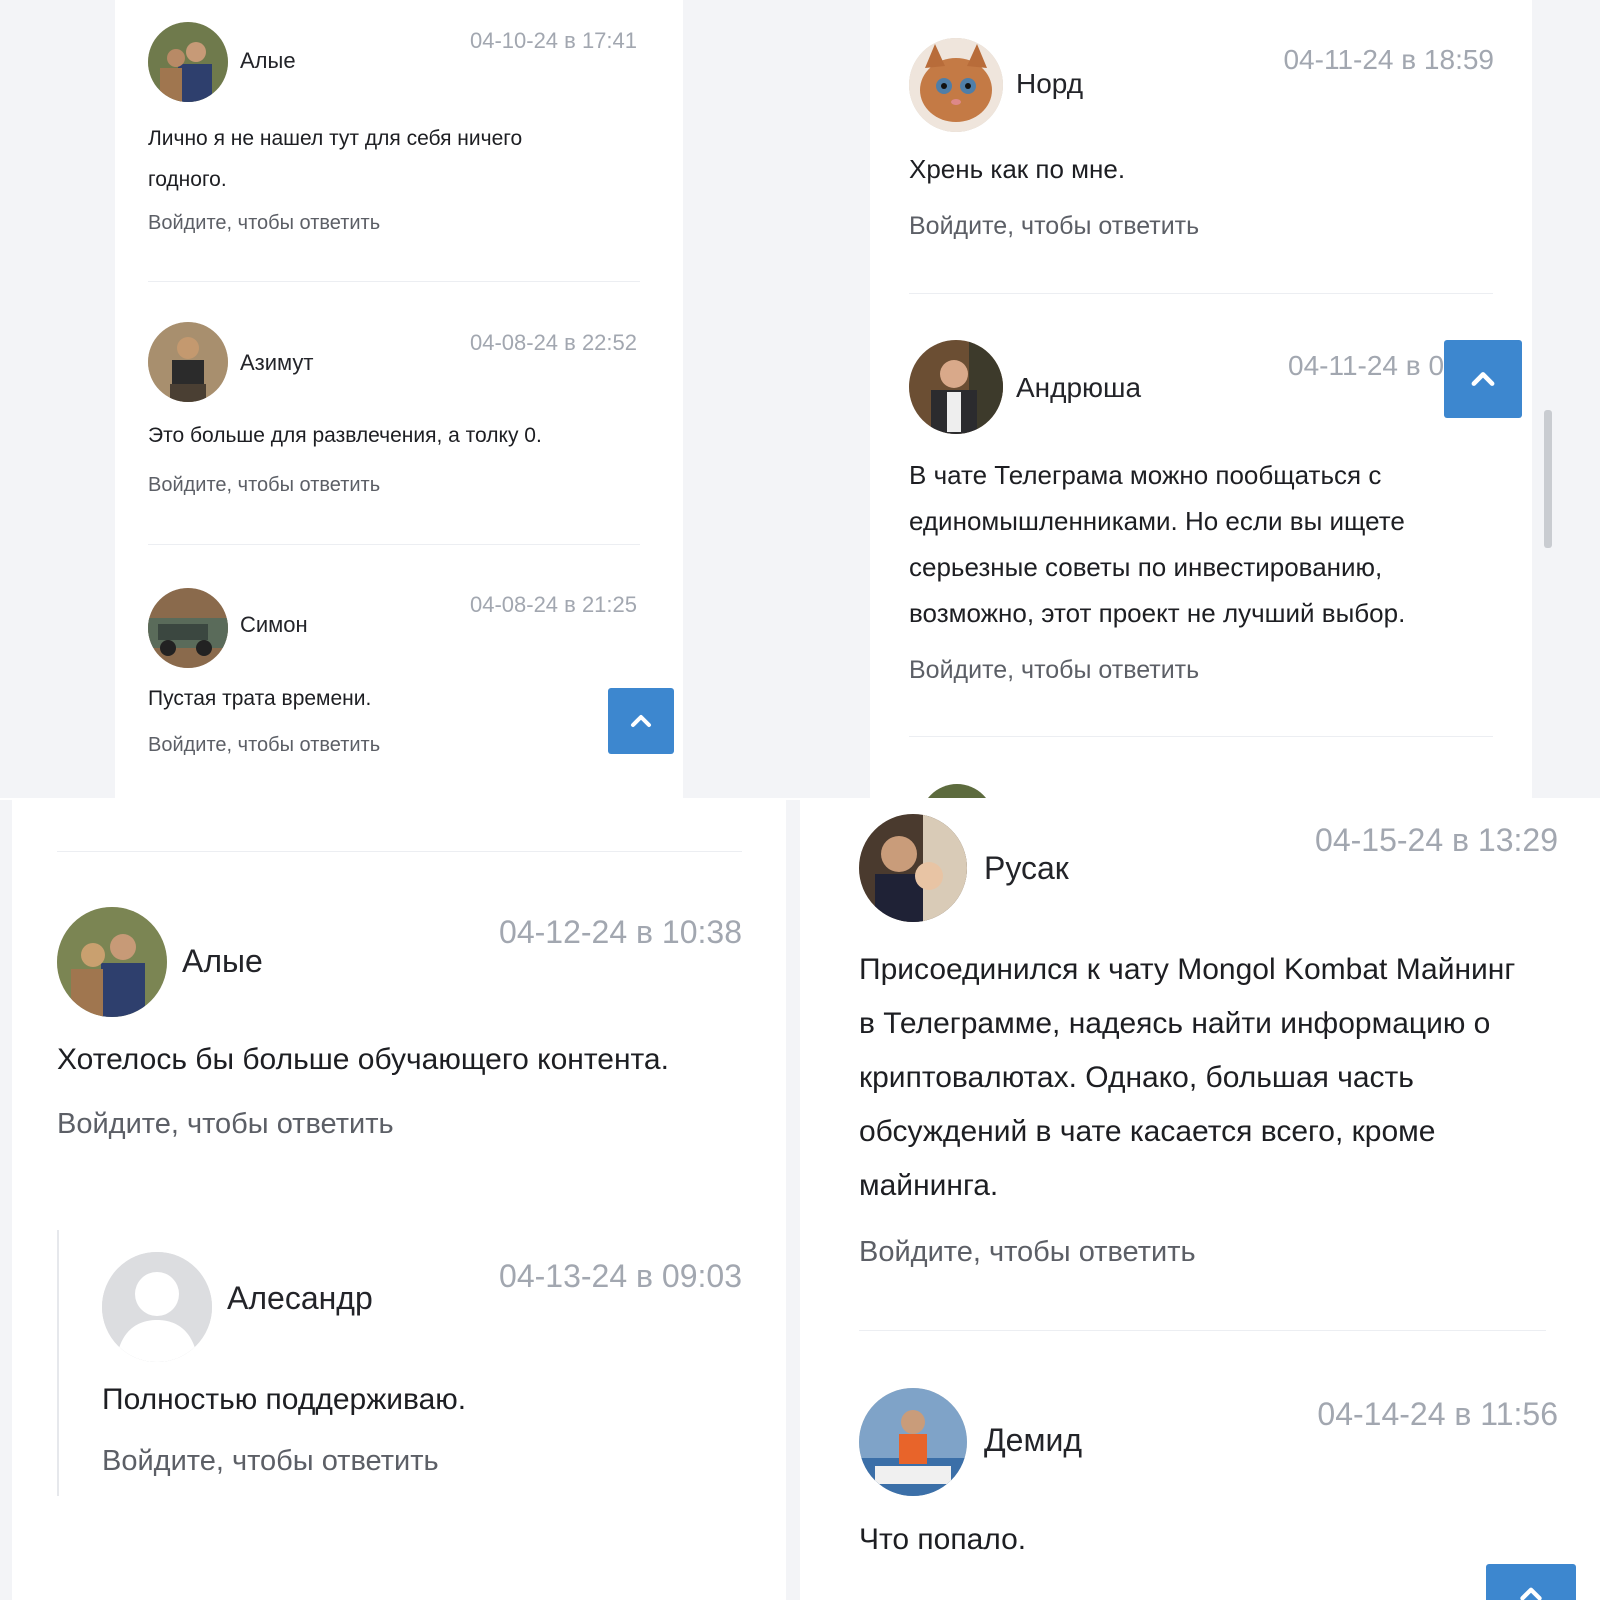 This screenshot has height=1600, width=1600. What do you see at coordinates (274, 624) in the screenshot?
I see `comment-author: Симон` at bounding box center [274, 624].